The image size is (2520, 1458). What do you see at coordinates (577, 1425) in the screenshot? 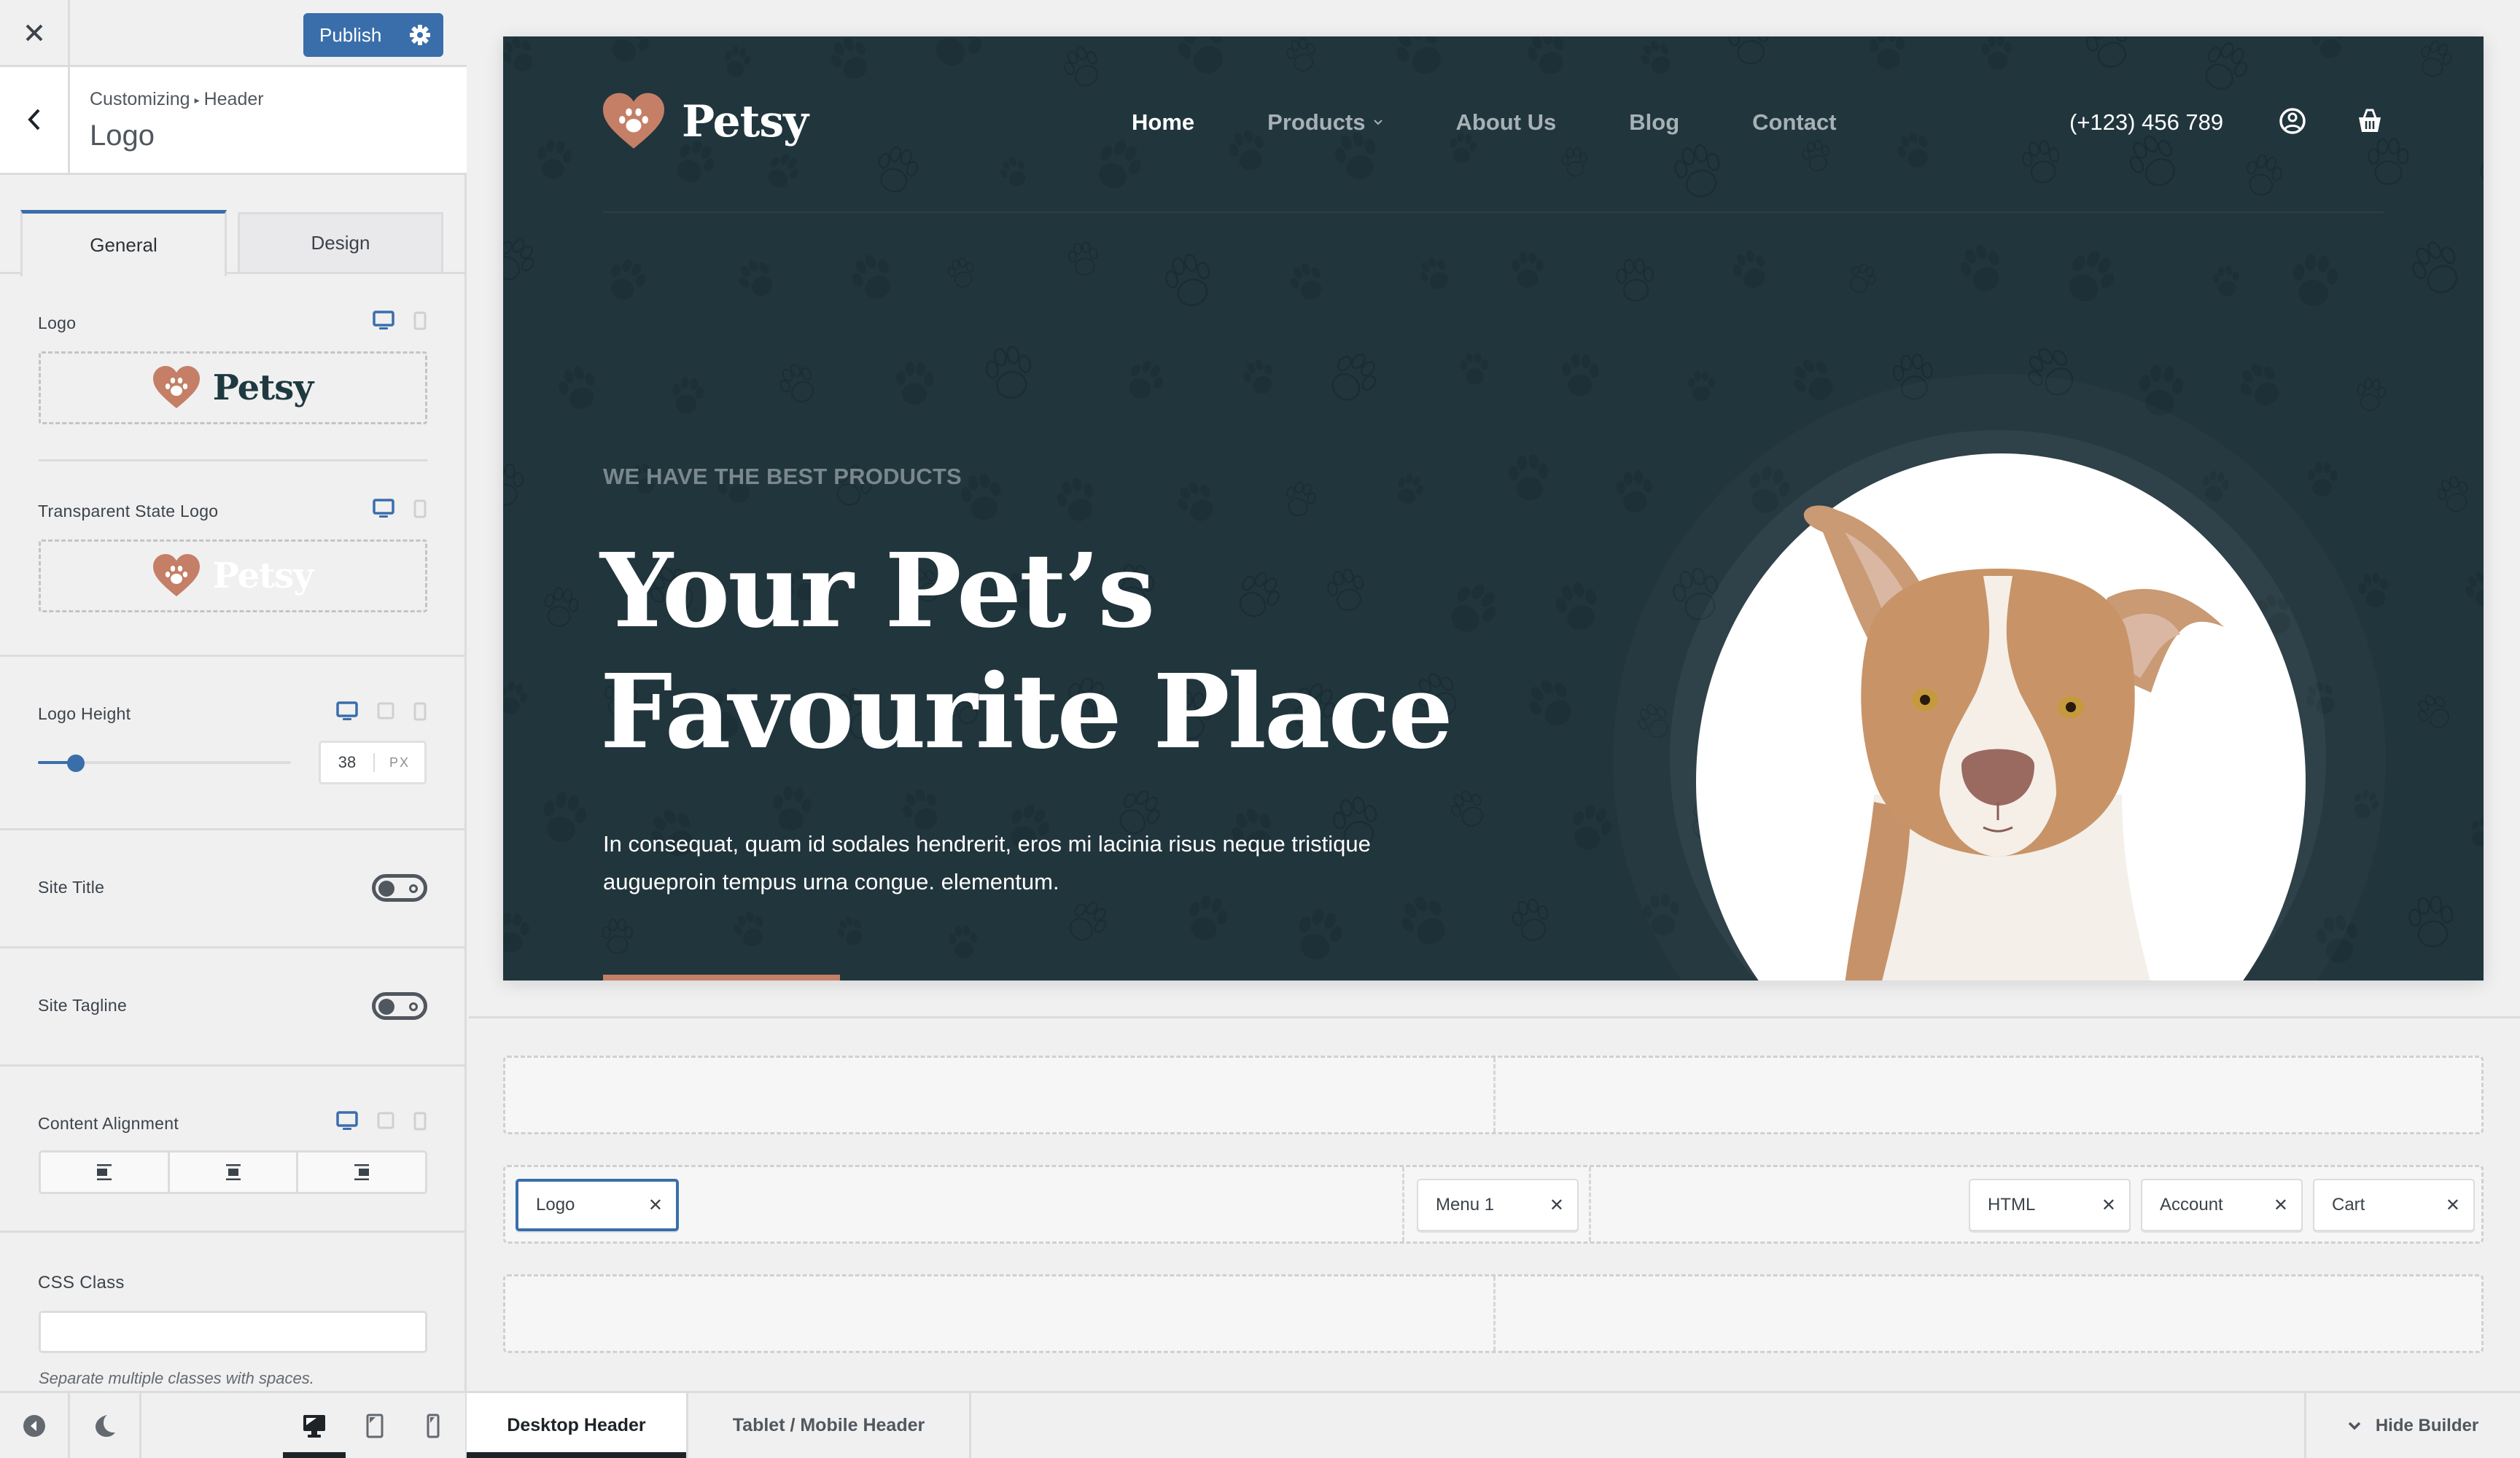
I see `tab-desktop-header: Desktop Header` at bounding box center [577, 1425].